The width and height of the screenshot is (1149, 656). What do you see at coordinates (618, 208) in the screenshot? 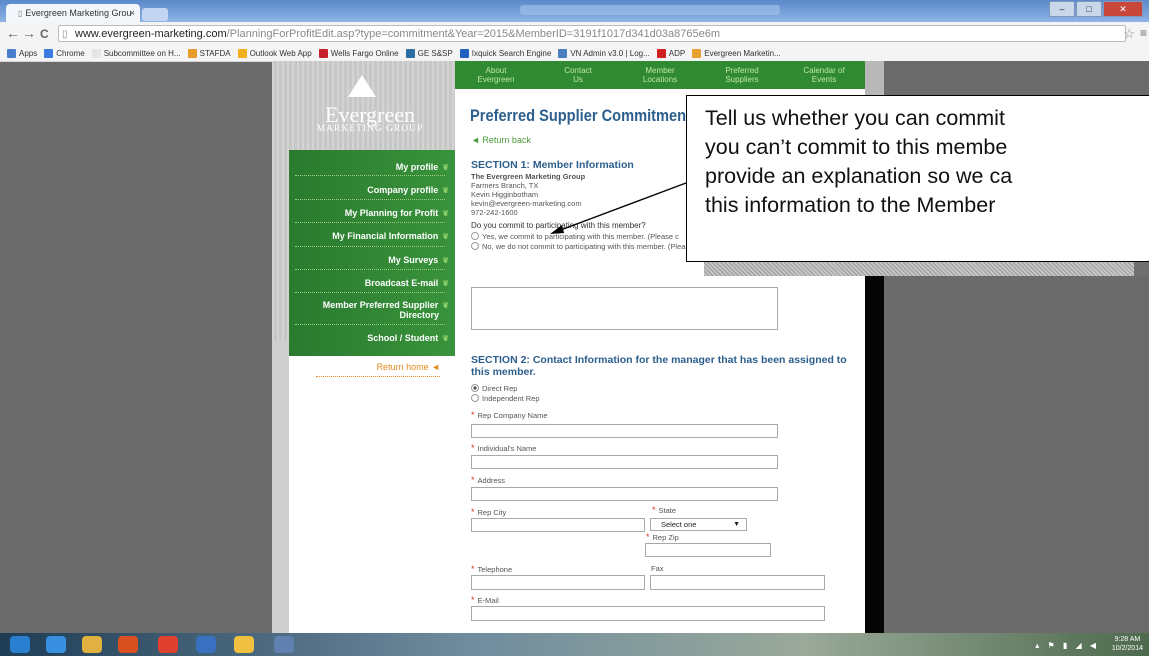
I see `callout-arrow` at bounding box center [618, 208].